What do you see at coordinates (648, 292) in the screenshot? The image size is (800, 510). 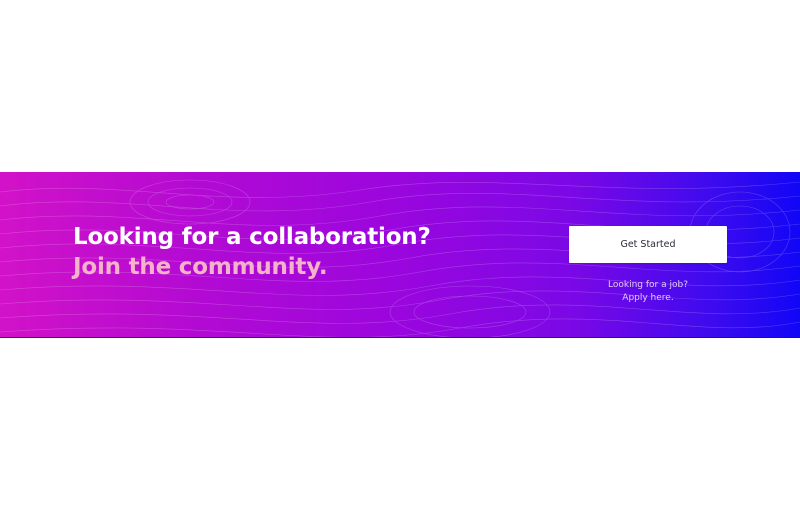 I see `apply-job-link: Looking for a job? Apply here.` at bounding box center [648, 292].